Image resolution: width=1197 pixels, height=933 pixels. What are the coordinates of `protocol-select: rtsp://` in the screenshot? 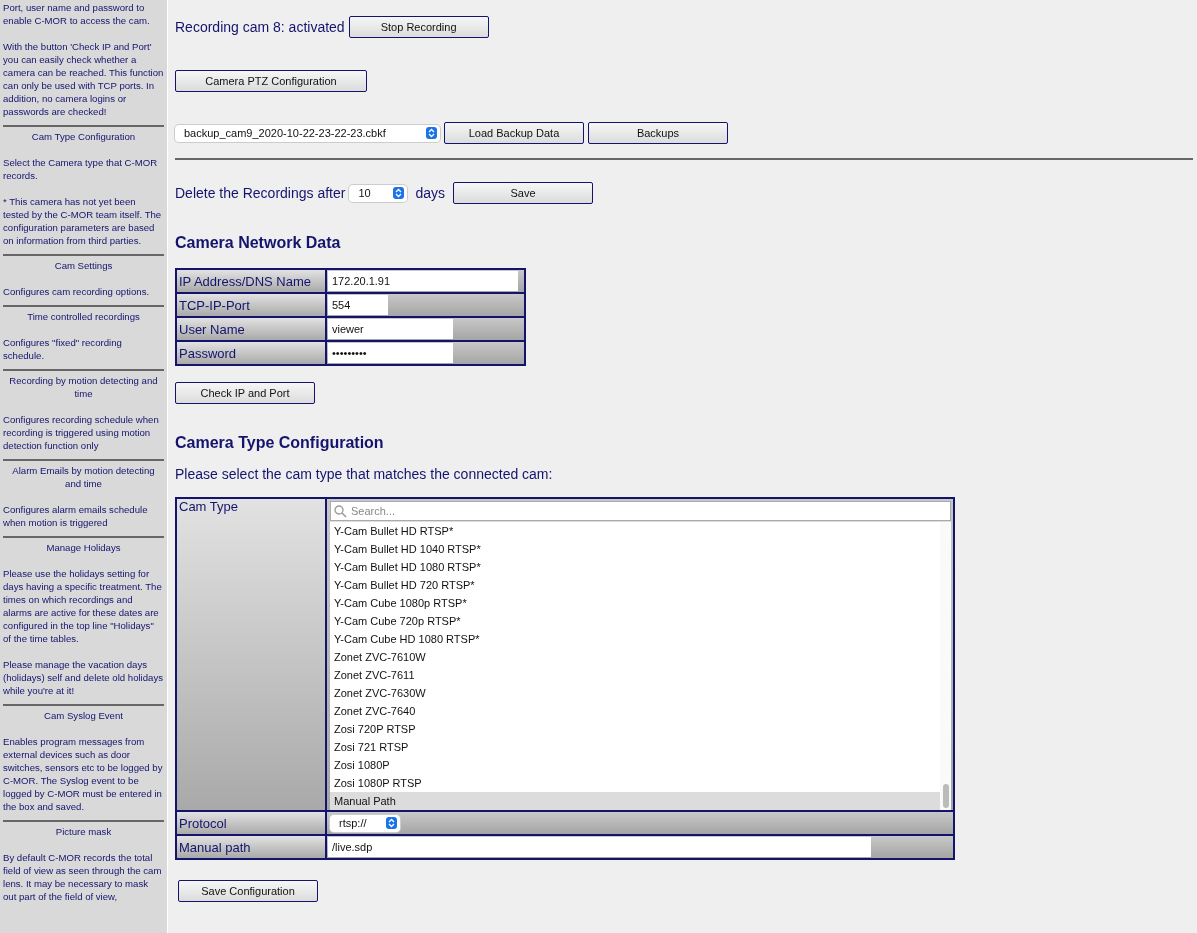 It's located at (365, 823).